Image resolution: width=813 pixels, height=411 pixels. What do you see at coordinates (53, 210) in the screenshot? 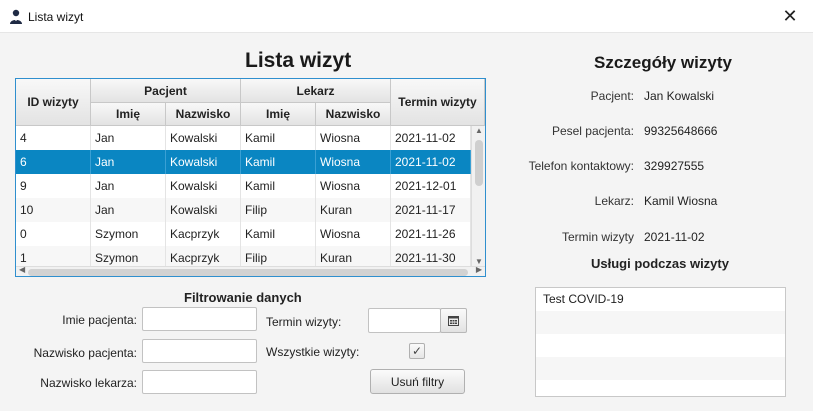
I see `table-cell: 10` at bounding box center [53, 210].